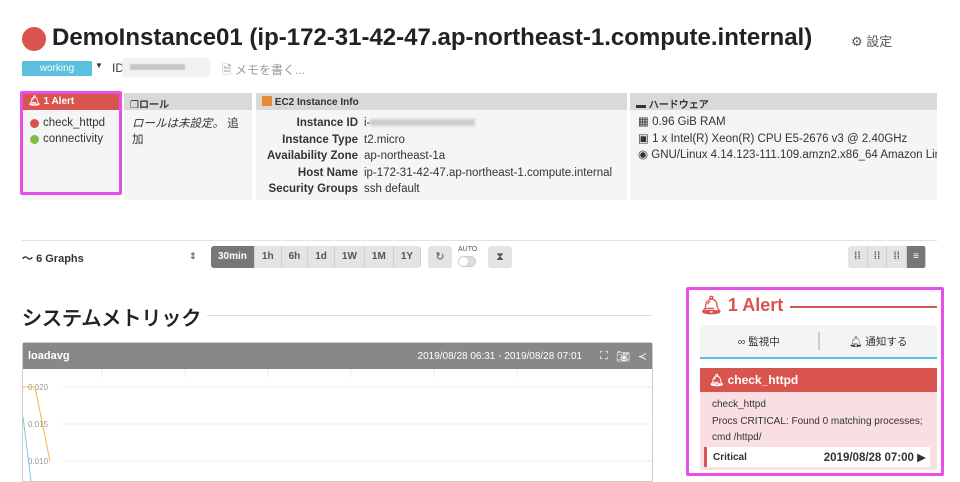 This screenshot has width=960, height=482. Describe the element at coordinates (643, 122) in the screenshot. I see `memory-icon: ▦` at that location.